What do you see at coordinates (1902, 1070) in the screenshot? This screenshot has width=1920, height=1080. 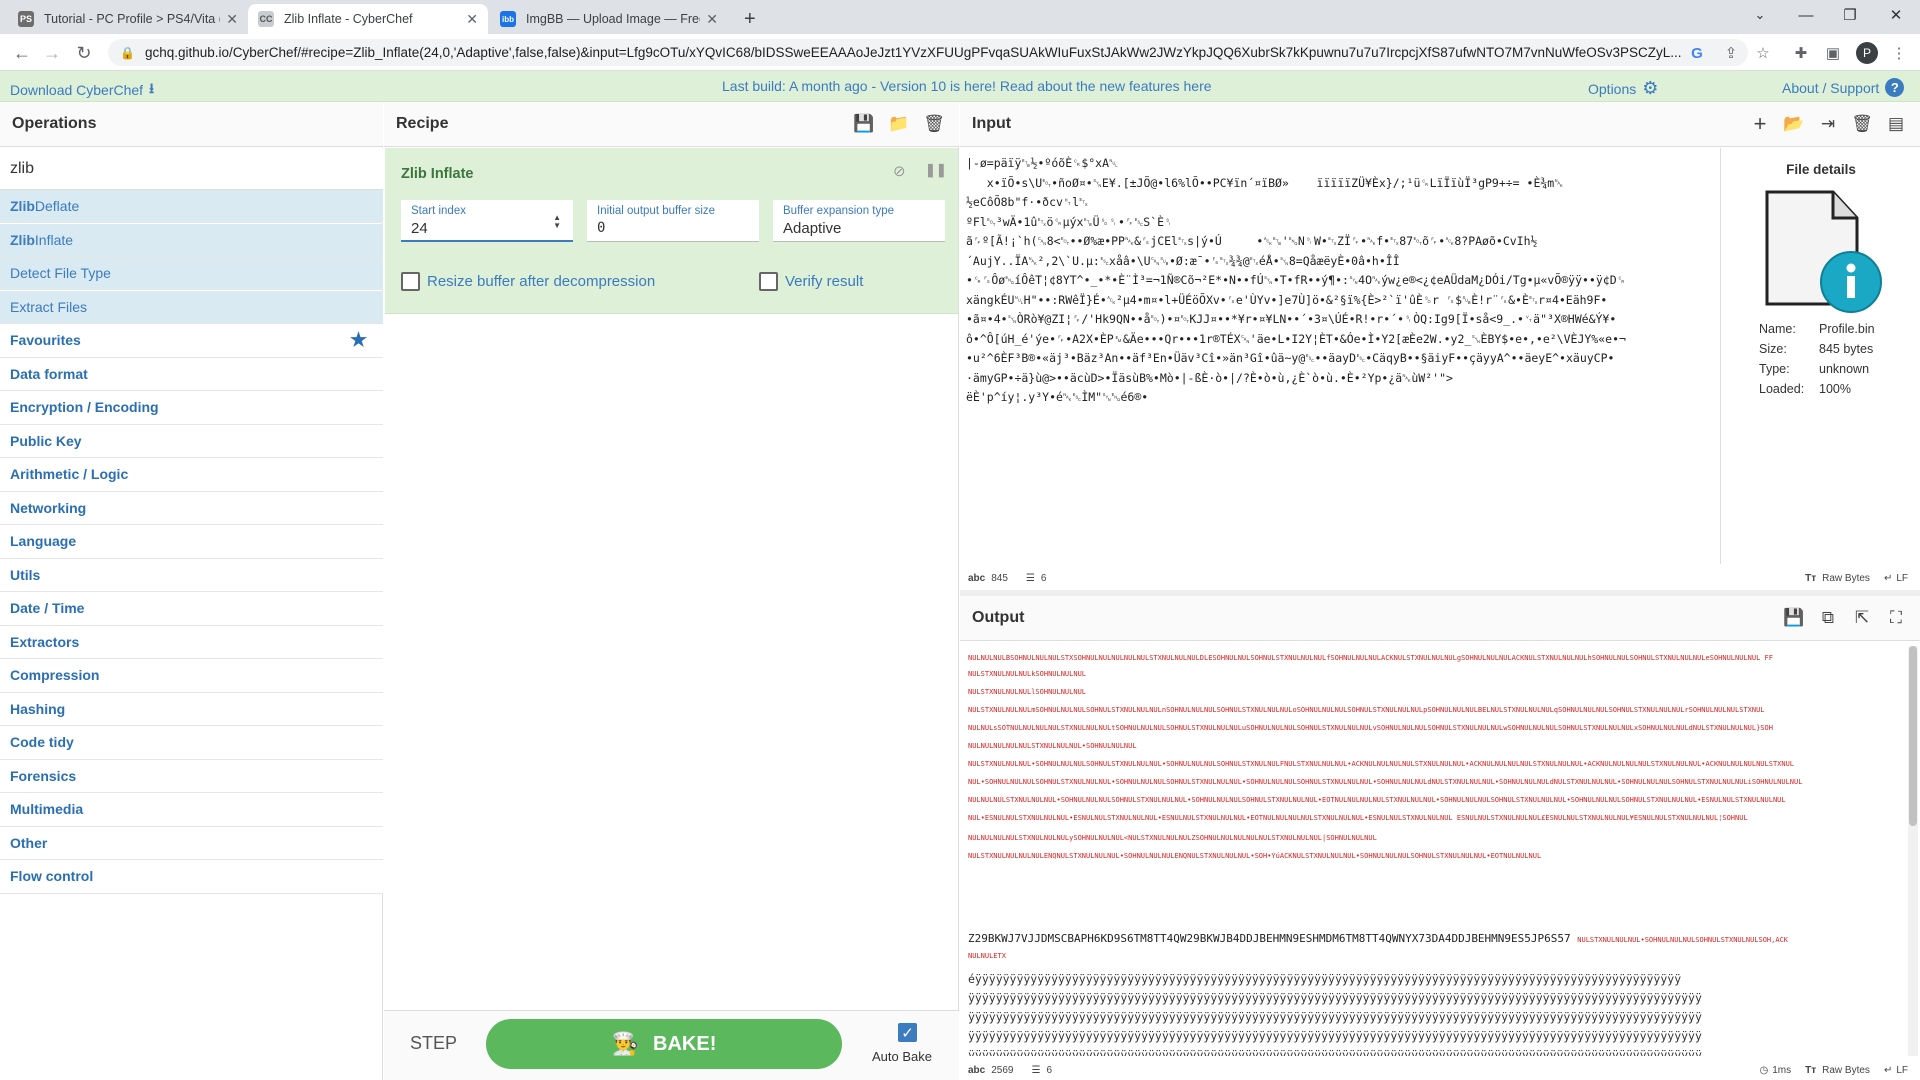 I see `output-eol: LF` at bounding box center [1902, 1070].